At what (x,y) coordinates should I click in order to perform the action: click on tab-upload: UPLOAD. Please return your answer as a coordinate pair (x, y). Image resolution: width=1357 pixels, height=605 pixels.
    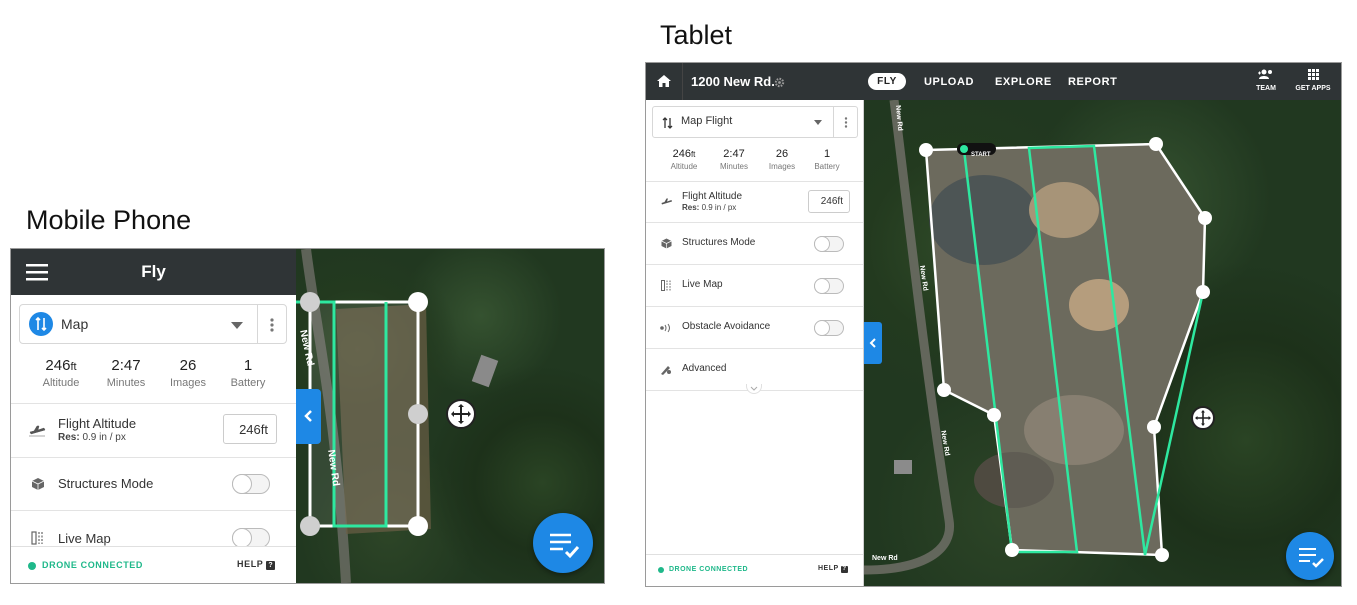
    Looking at the image, I should click on (949, 82).